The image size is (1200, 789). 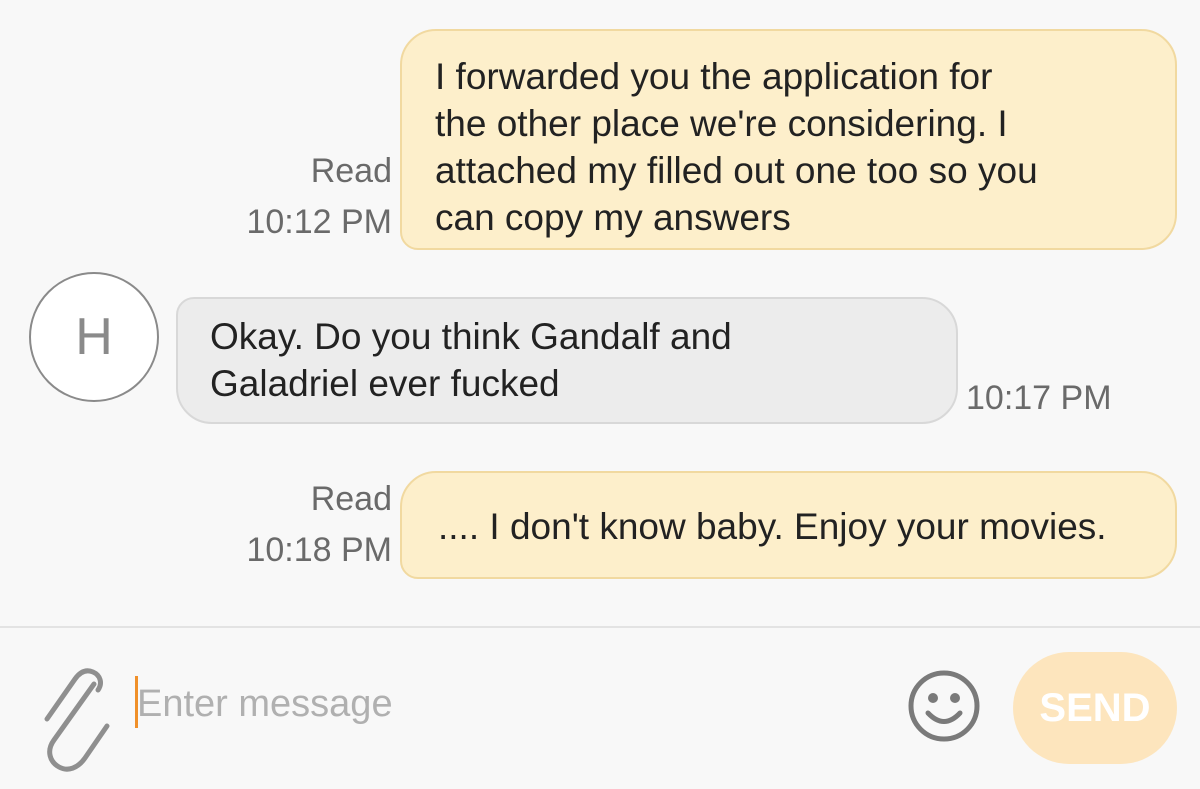 I want to click on send-button: SEND, so click(x=1095, y=708).